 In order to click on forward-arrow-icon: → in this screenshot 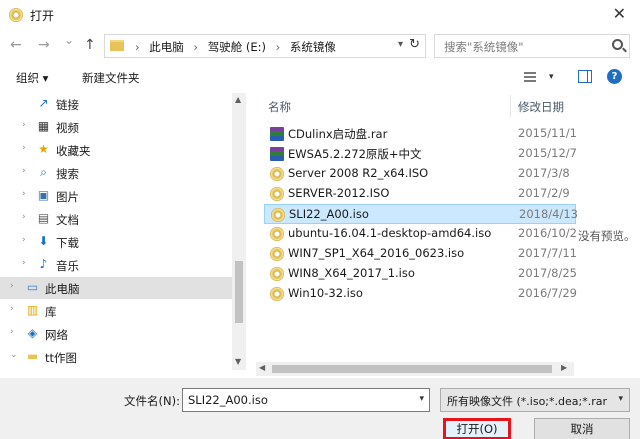, I will do `click(44, 45)`.